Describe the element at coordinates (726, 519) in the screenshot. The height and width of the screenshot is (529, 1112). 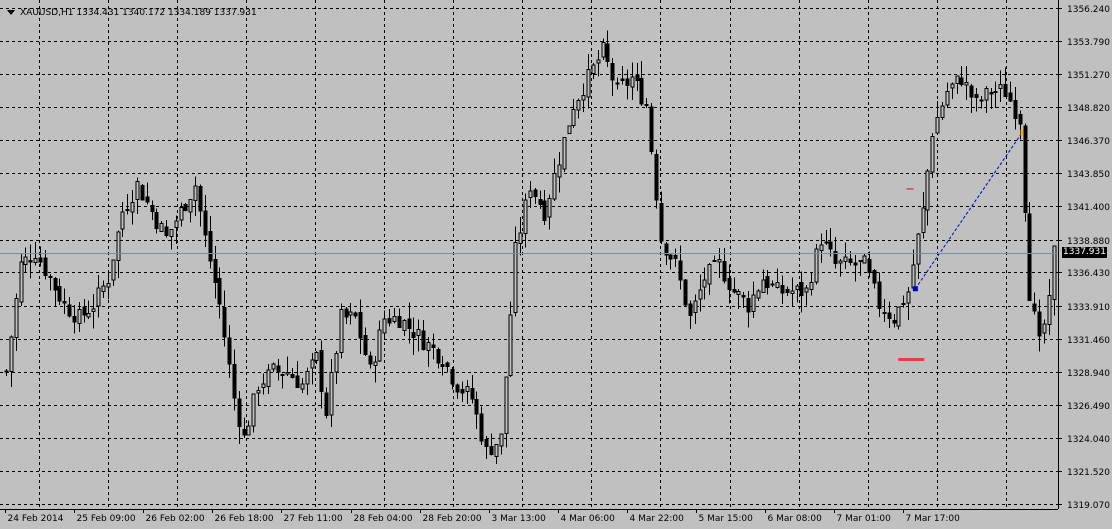
I see `x-tick-label: 5 Mar 15:00` at that location.